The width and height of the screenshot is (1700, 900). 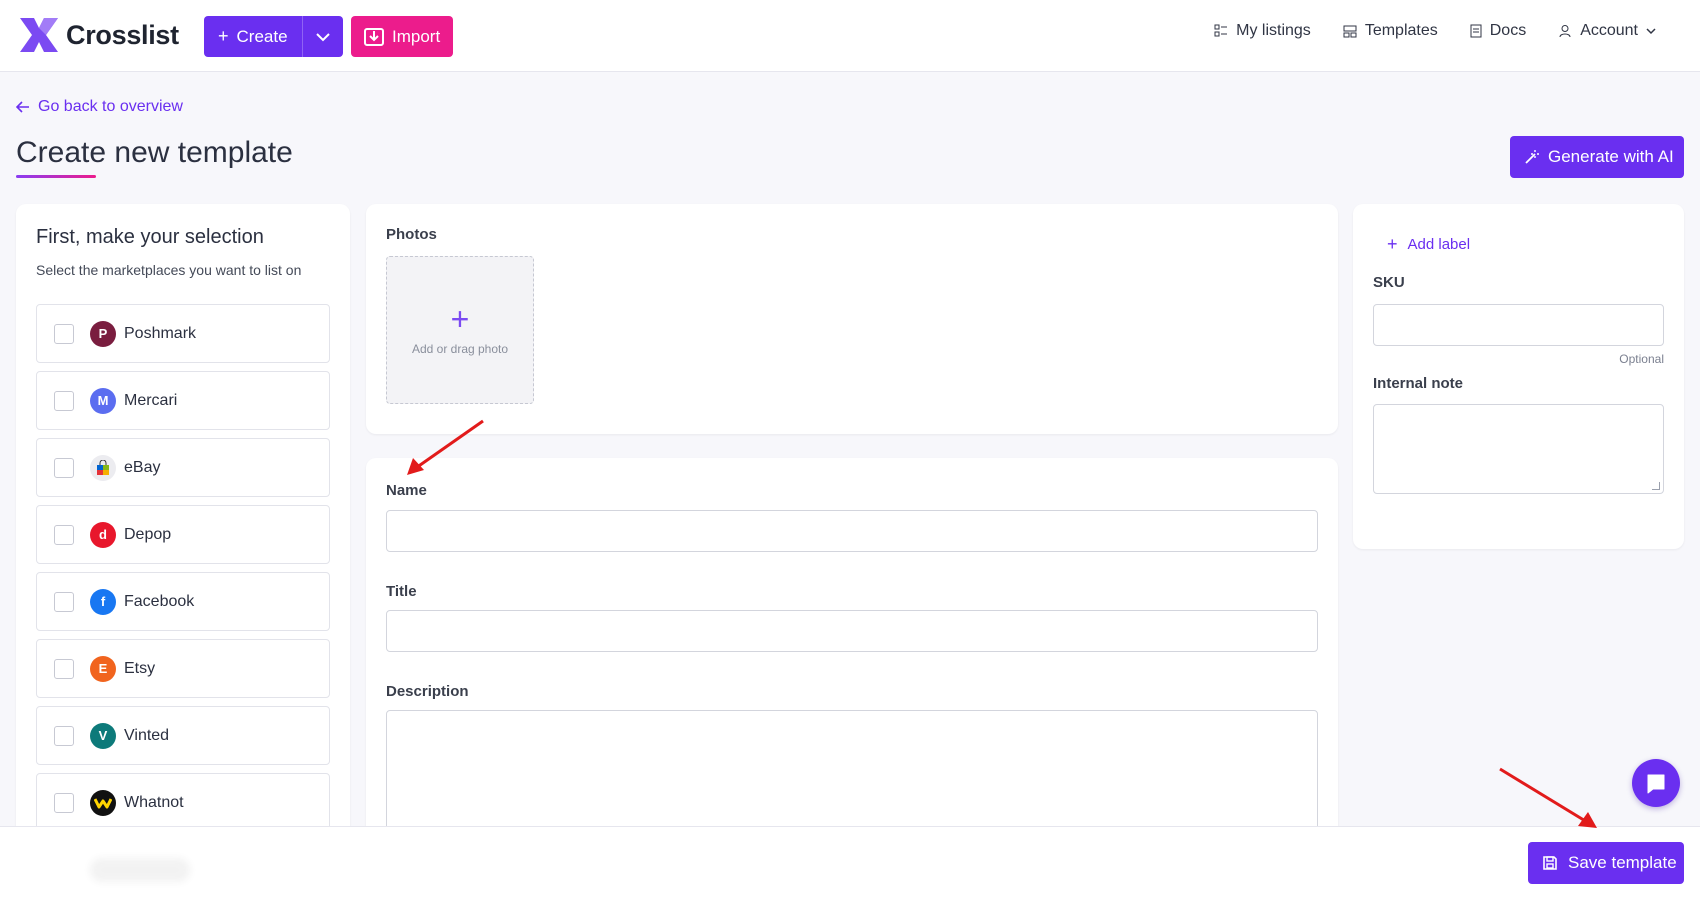 I want to click on back-link: Go back to overview, so click(x=99, y=107).